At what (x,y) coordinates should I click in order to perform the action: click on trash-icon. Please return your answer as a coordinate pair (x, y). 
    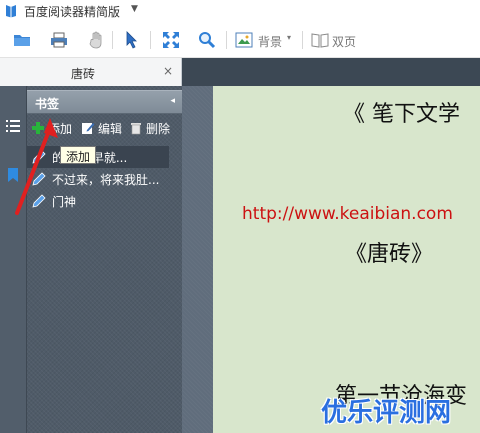
    Looking at the image, I should click on (136, 129).